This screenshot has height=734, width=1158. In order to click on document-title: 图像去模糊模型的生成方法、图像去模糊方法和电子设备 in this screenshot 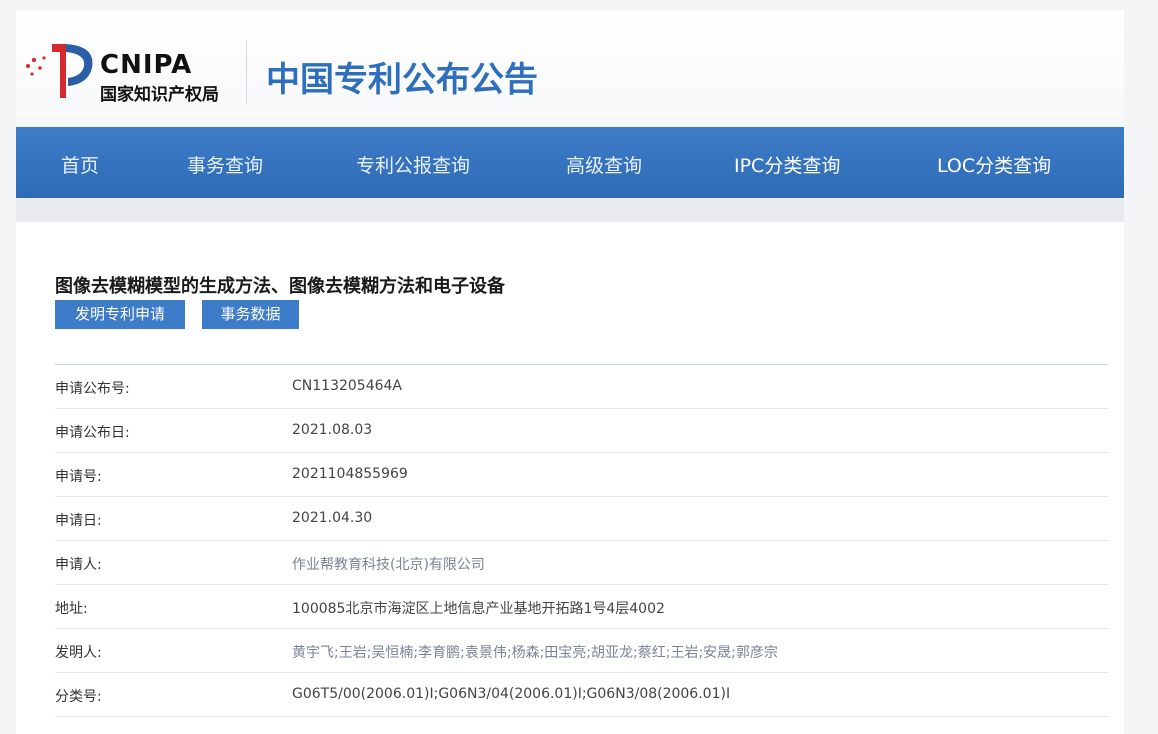, I will do `click(280, 286)`.